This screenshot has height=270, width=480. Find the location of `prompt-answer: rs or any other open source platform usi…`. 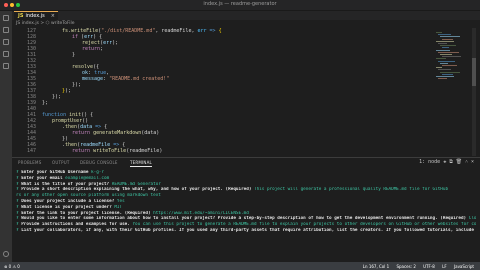

prompt-answer: rs or any other open source platform usi… is located at coordinates (88, 196).